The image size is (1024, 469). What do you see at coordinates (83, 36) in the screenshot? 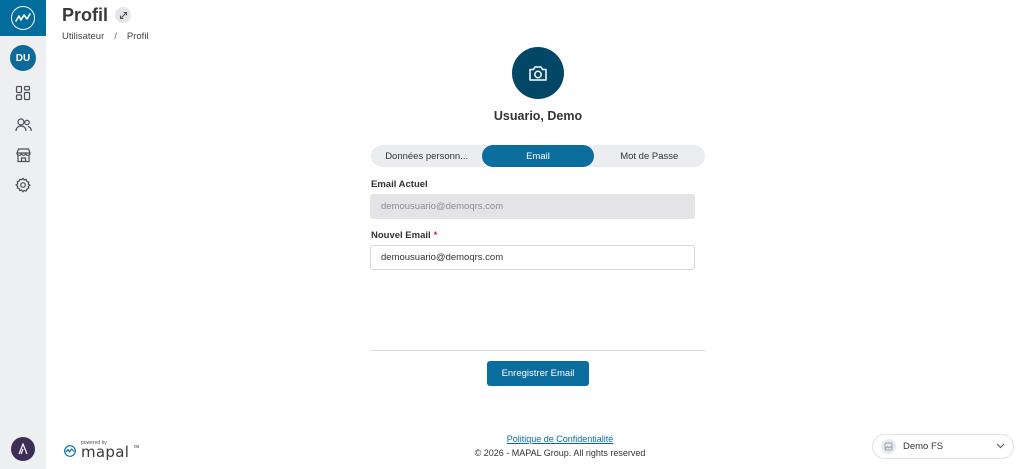
I see `breadcrumb-item-utilisateur: Utilisateur` at bounding box center [83, 36].